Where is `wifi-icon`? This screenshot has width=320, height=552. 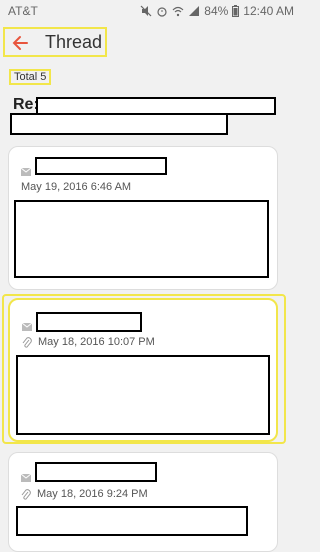 wifi-icon is located at coordinates (178, 11).